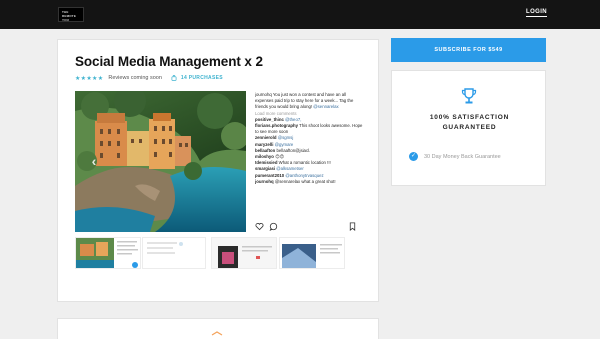 The image size is (600, 339). What do you see at coordinates (413, 156) in the screenshot?
I see `check-circle-icon: ✓` at bounding box center [413, 156].